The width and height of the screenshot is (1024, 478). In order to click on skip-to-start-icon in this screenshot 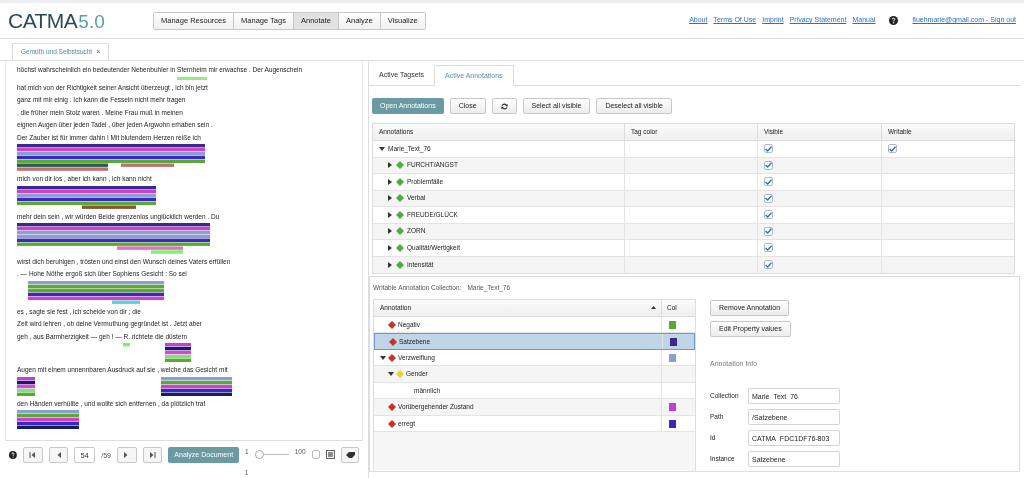, I will do `click(33, 455)`.